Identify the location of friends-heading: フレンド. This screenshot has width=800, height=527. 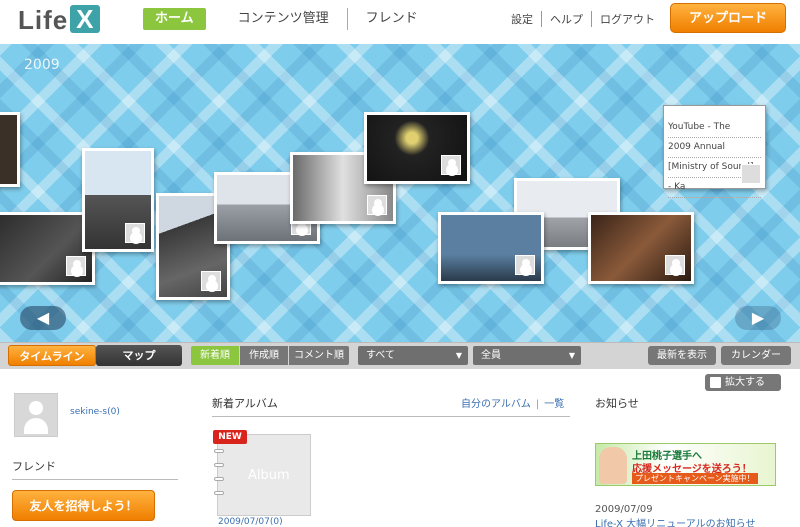
(95, 469).